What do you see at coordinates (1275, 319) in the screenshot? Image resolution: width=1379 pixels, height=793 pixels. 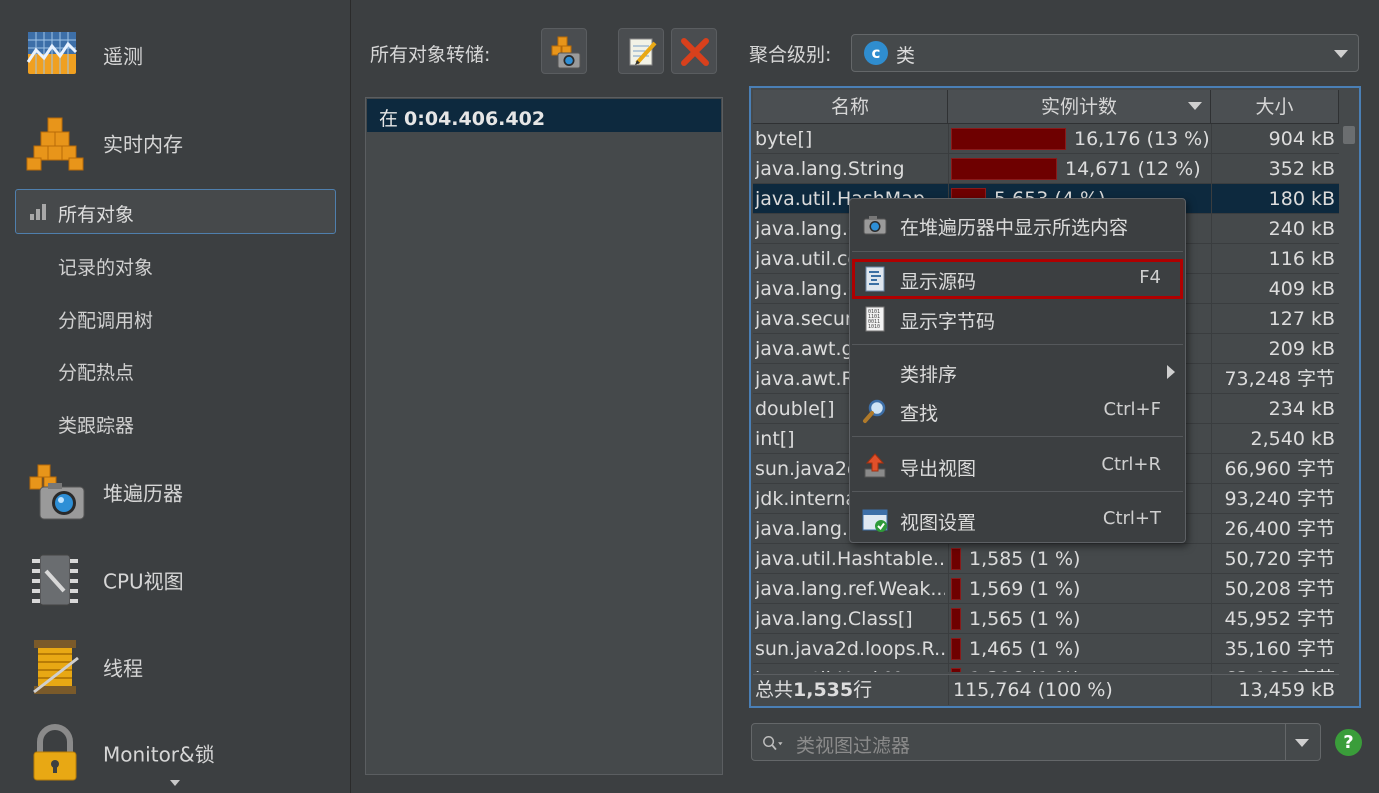 I see `cell-size: 127 kB` at bounding box center [1275, 319].